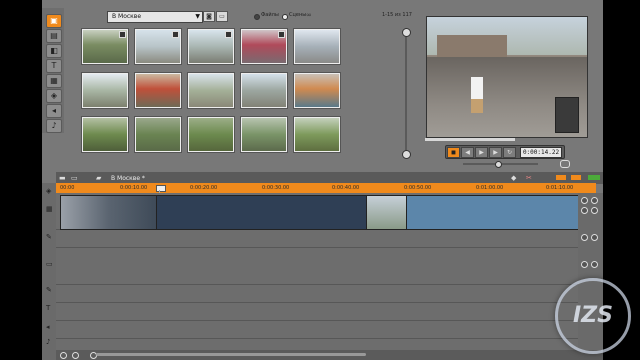 This screenshot has width=640, height=360. I want to click on zoom-out-icon, so click(561, 177).